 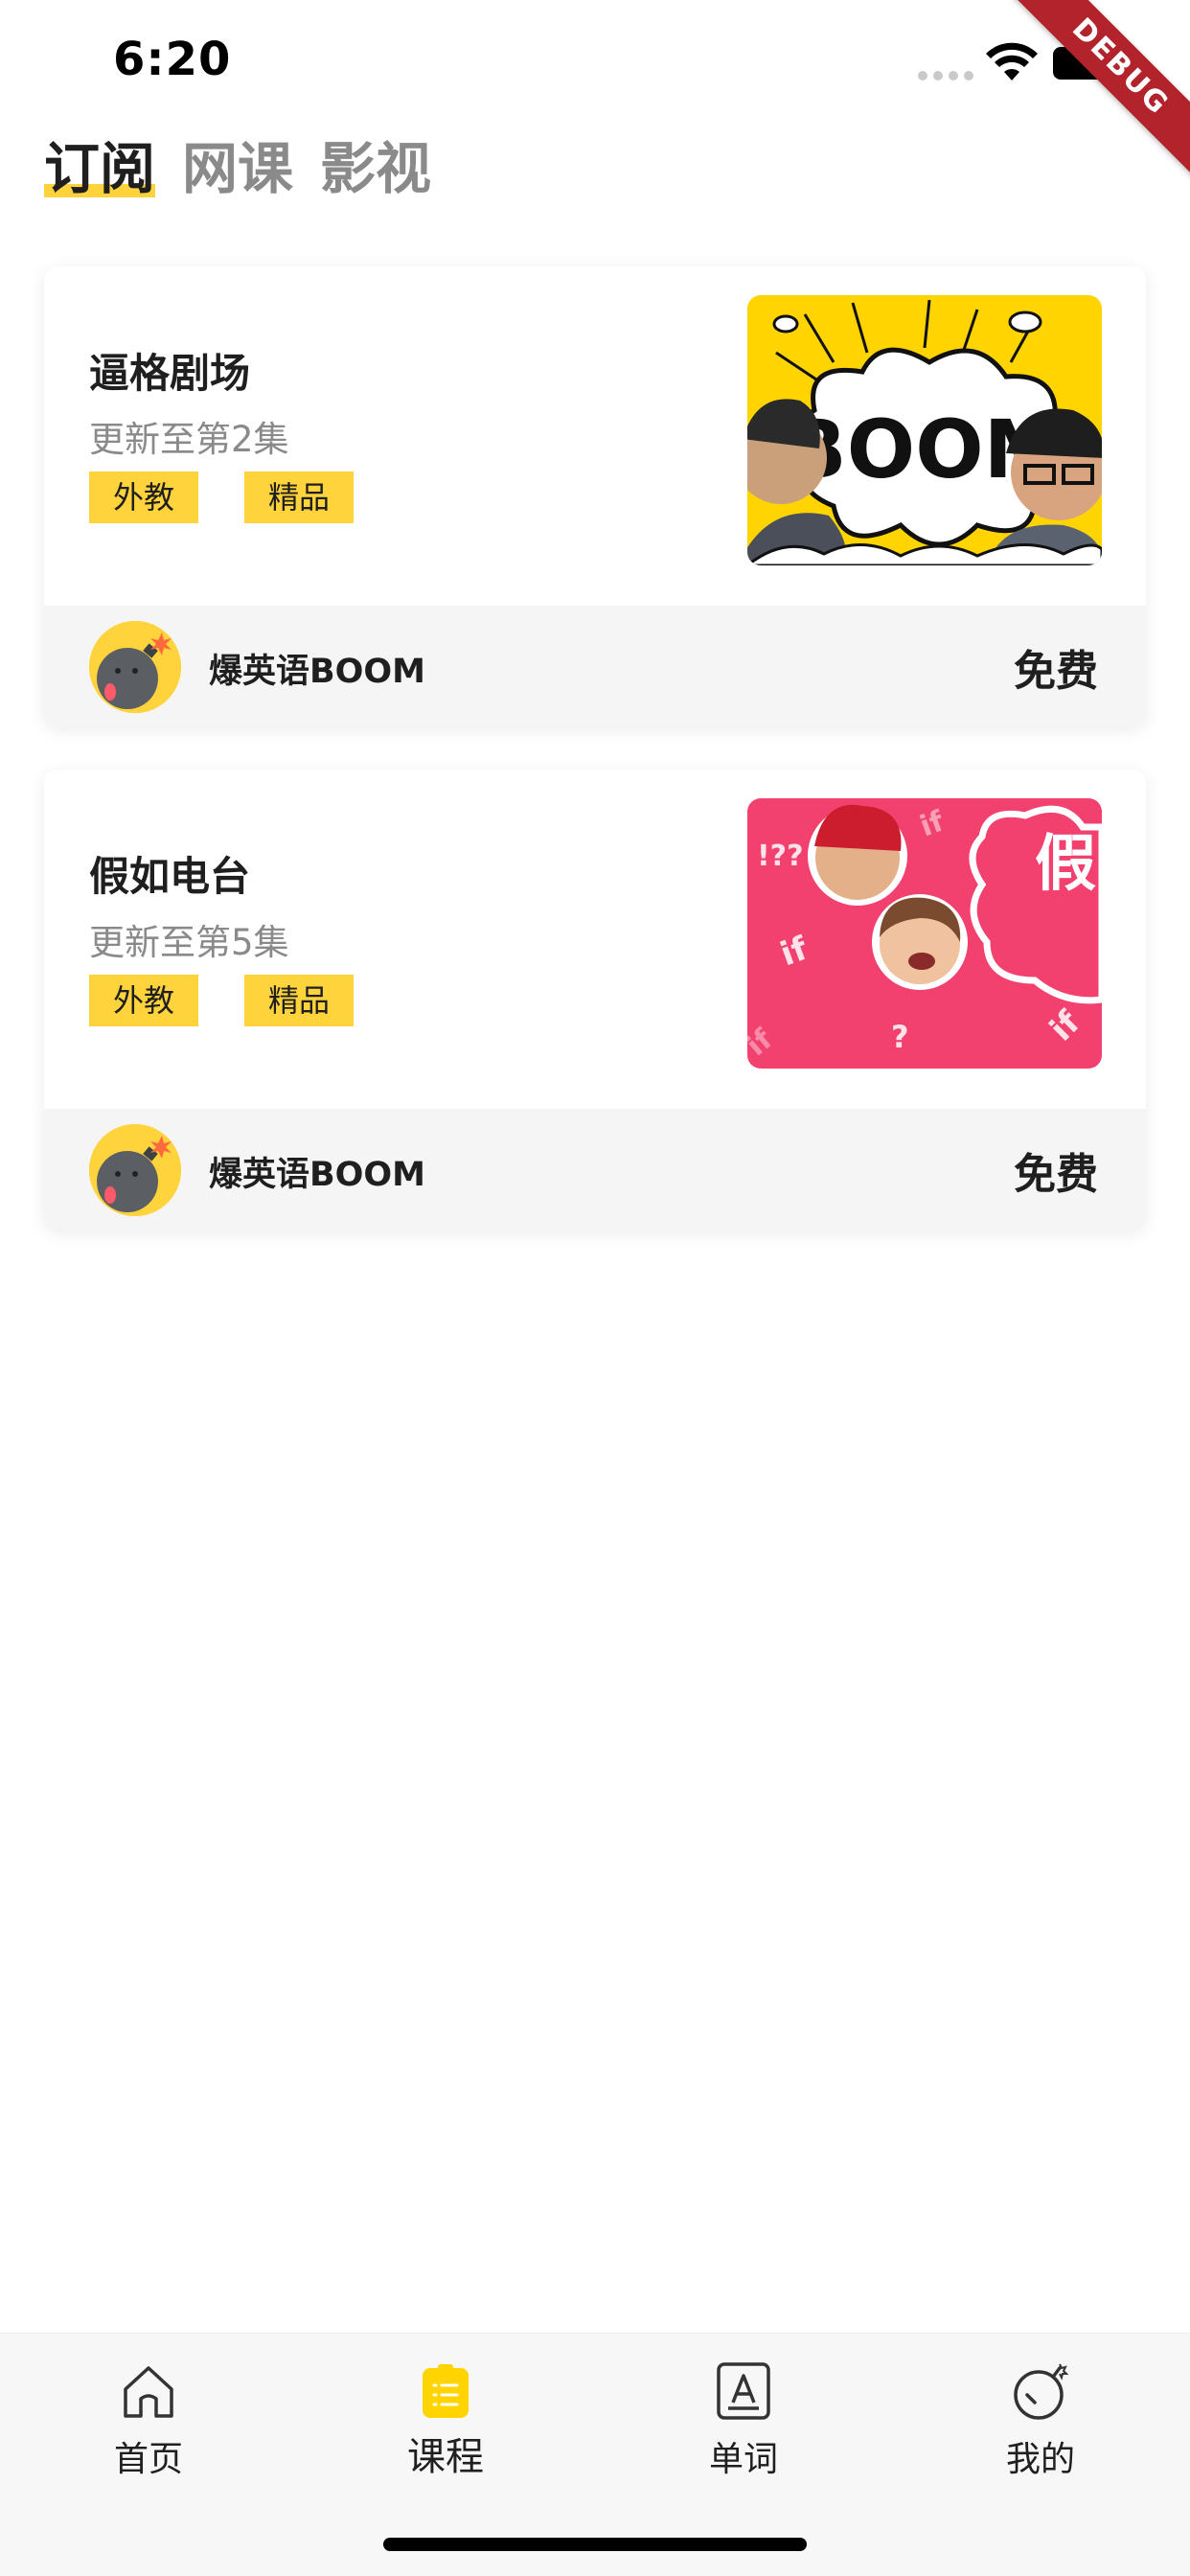 What do you see at coordinates (172, 59) in the screenshot?
I see `status-time: 6:20` at bounding box center [172, 59].